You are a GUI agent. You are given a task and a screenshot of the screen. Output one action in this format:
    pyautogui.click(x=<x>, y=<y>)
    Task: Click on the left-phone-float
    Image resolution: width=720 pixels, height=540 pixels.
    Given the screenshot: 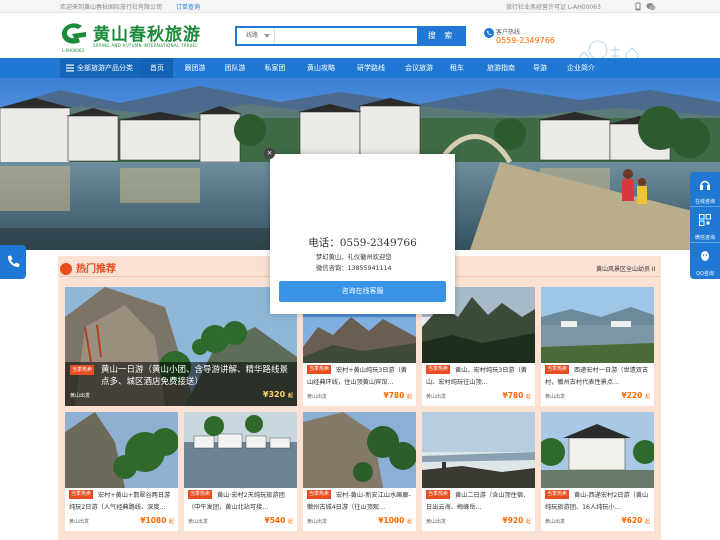 What is the action you would take?
    pyautogui.click(x=13, y=262)
    